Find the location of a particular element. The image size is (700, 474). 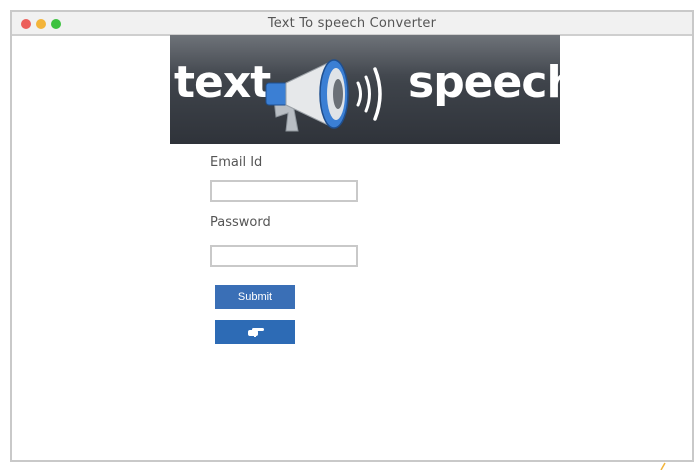

window-title: Text To speech Converter is located at coordinates (352, 23).